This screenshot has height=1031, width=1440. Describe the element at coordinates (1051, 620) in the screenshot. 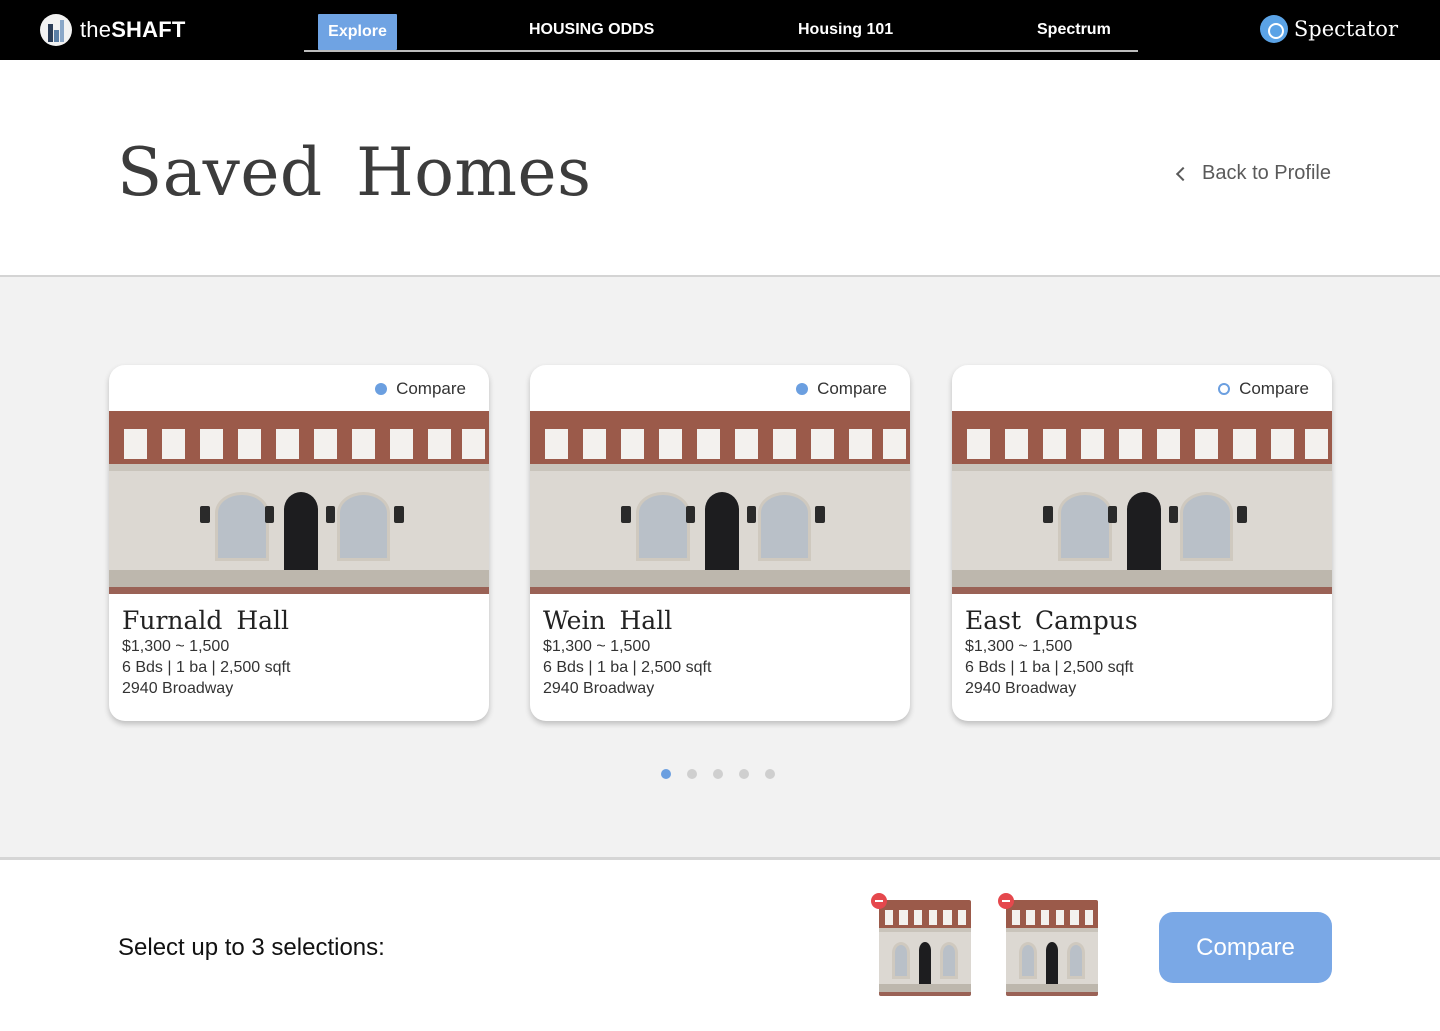

I see `home-name: East Campus` at that location.